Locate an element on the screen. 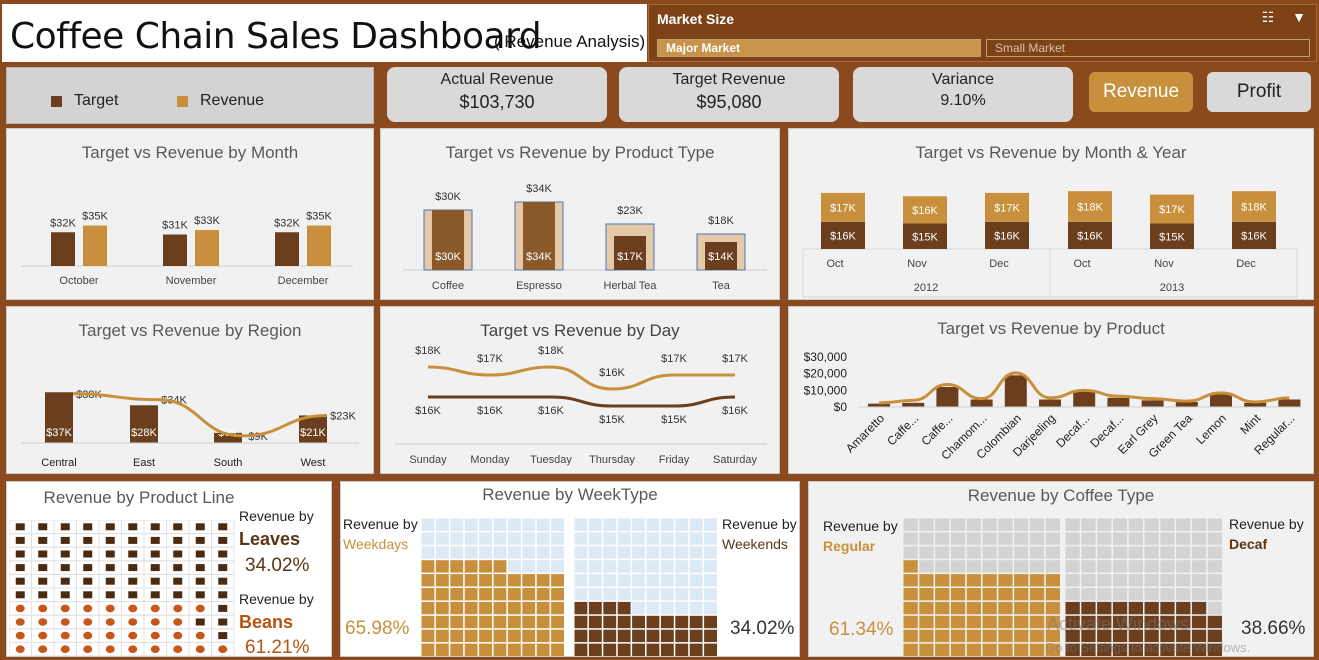 The height and width of the screenshot is (660, 1319). multi-select-icon: ☷ is located at coordinates (1268, 17).